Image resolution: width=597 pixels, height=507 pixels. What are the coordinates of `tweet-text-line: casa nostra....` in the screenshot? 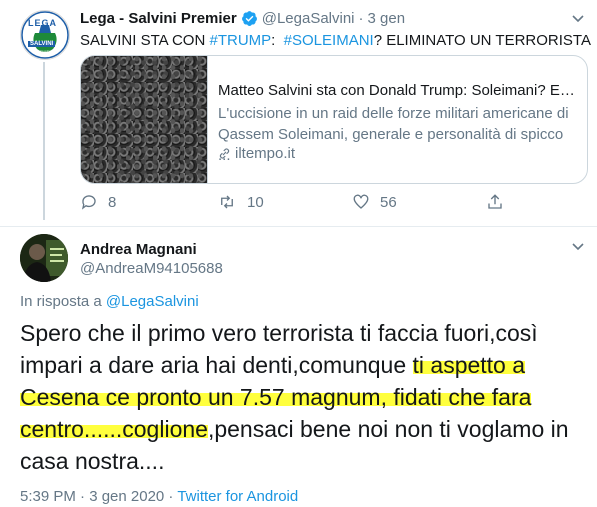 It's located at (302, 461).